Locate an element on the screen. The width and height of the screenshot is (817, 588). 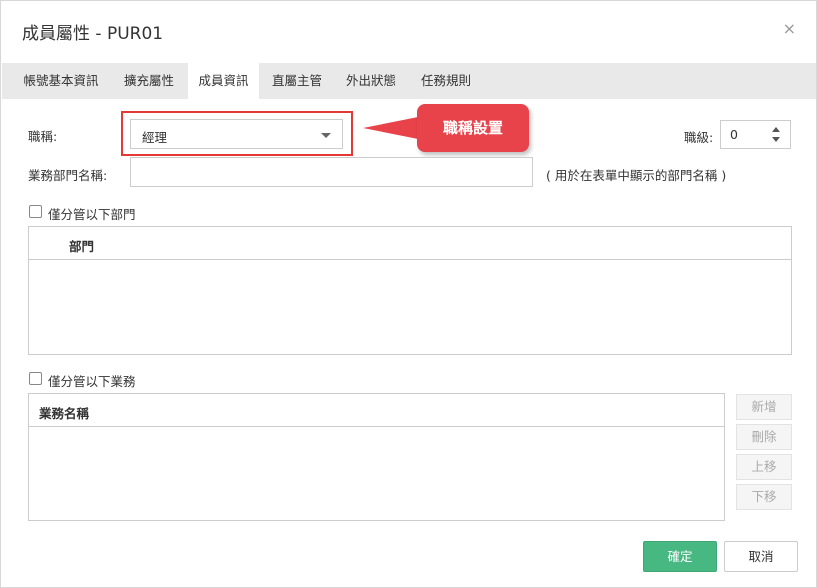
dept-grid-header: 部門 is located at coordinates (410, 243).